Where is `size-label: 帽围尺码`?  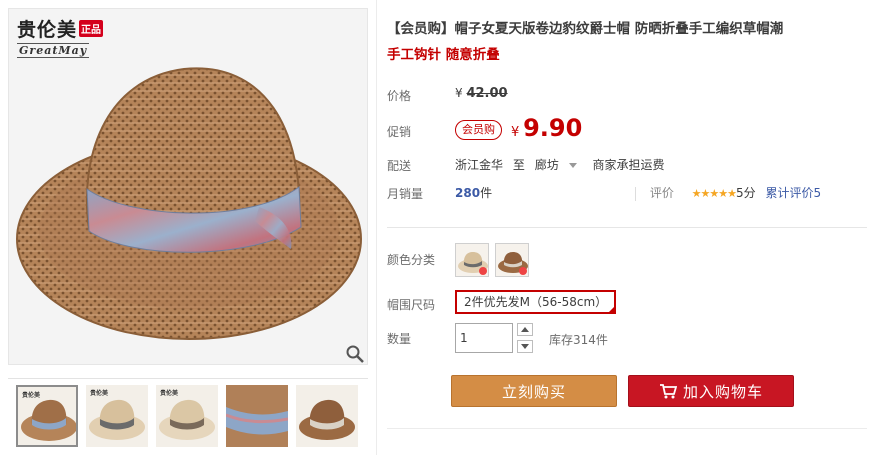
size-label: 帽围尺码 is located at coordinates (411, 305).